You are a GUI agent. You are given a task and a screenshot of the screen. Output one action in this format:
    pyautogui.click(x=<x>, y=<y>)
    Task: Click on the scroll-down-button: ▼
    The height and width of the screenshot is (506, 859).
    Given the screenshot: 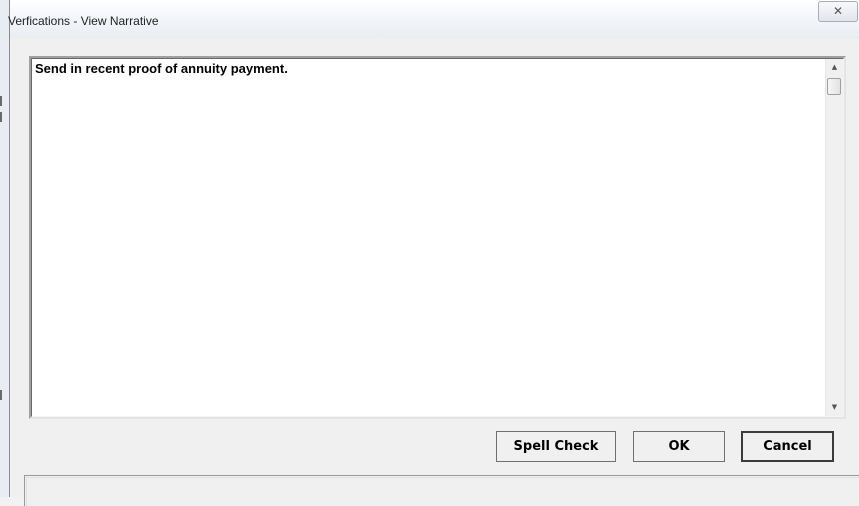 What is the action you would take?
    pyautogui.click(x=834, y=407)
    